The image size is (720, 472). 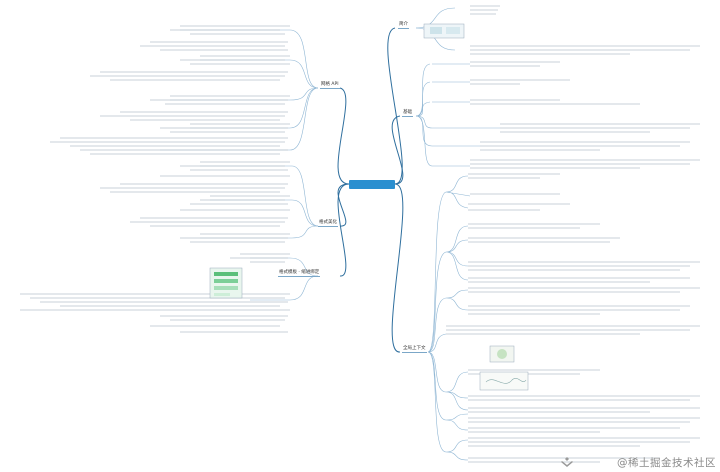 I want to click on right-subbranches, so click(x=457, y=234).